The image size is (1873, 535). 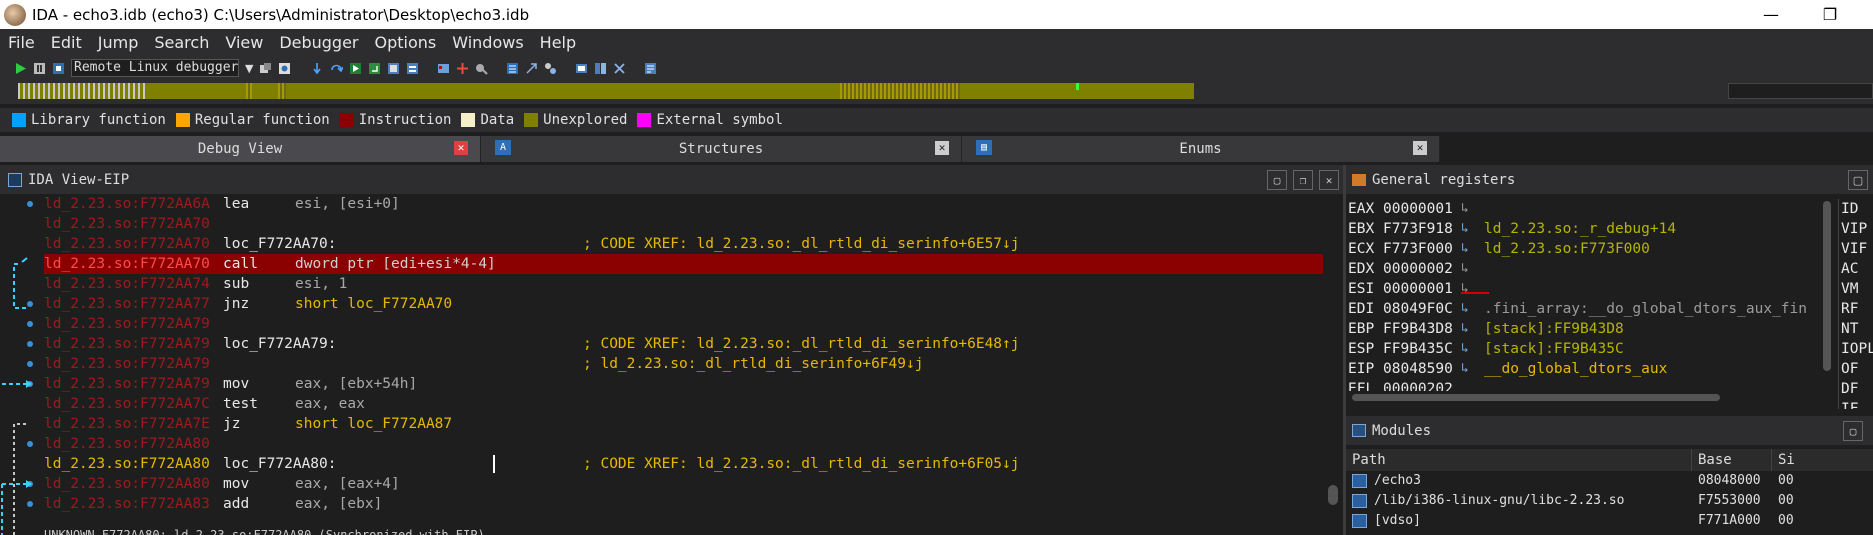 What do you see at coordinates (1830, 14) in the screenshot?
I see `restore-button: ❐` at bounding box center [1830, 14].